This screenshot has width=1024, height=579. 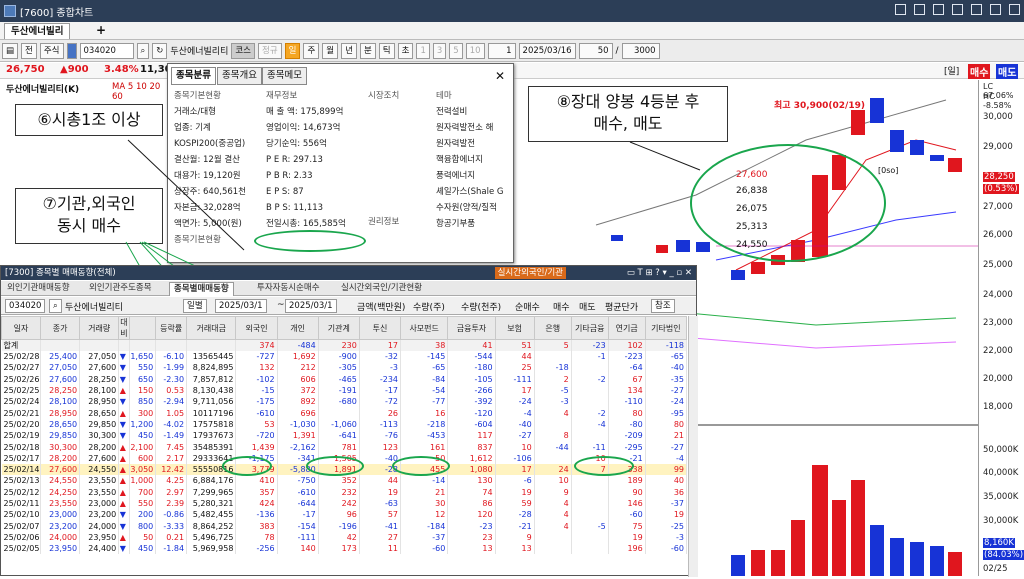 What do you see at coordinates (298, 515) in the screenshot?
I see `table-cell: -17` at bounding box center [298, 515].